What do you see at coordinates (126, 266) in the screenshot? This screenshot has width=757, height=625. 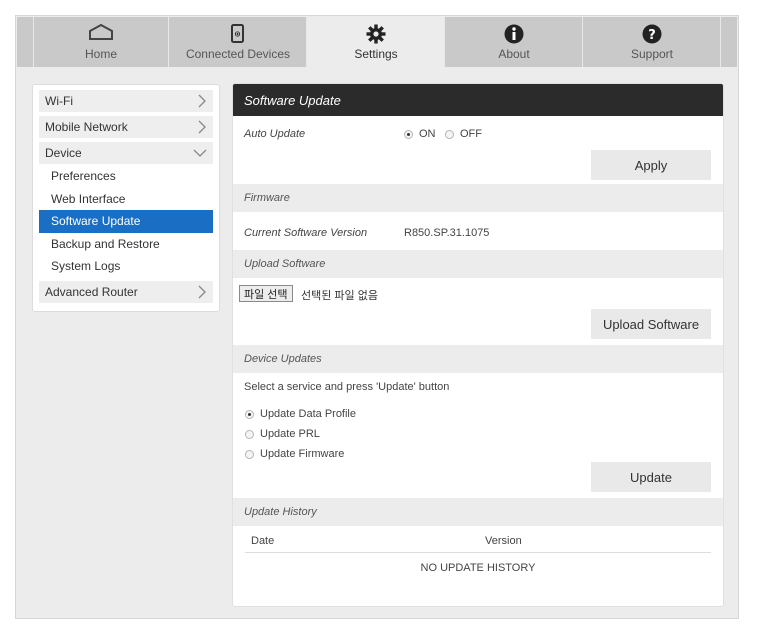 I see `sidebar-item-system-logs: System Logs` at bounding box center [126, 266].